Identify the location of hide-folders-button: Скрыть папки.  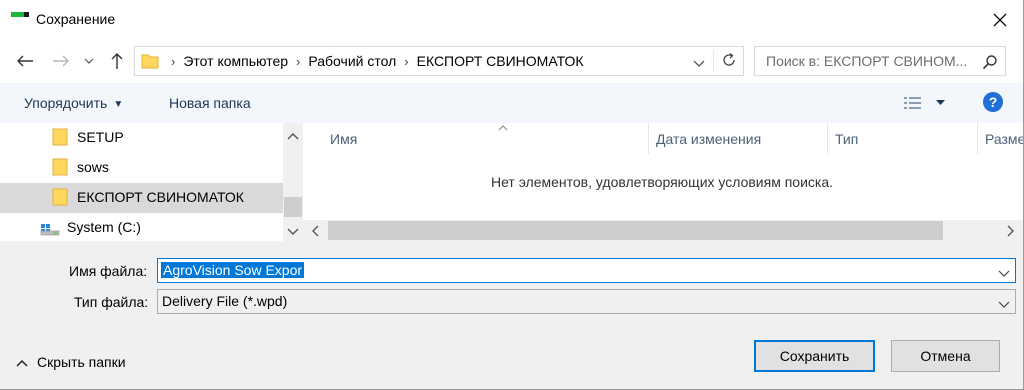
(71, 362).